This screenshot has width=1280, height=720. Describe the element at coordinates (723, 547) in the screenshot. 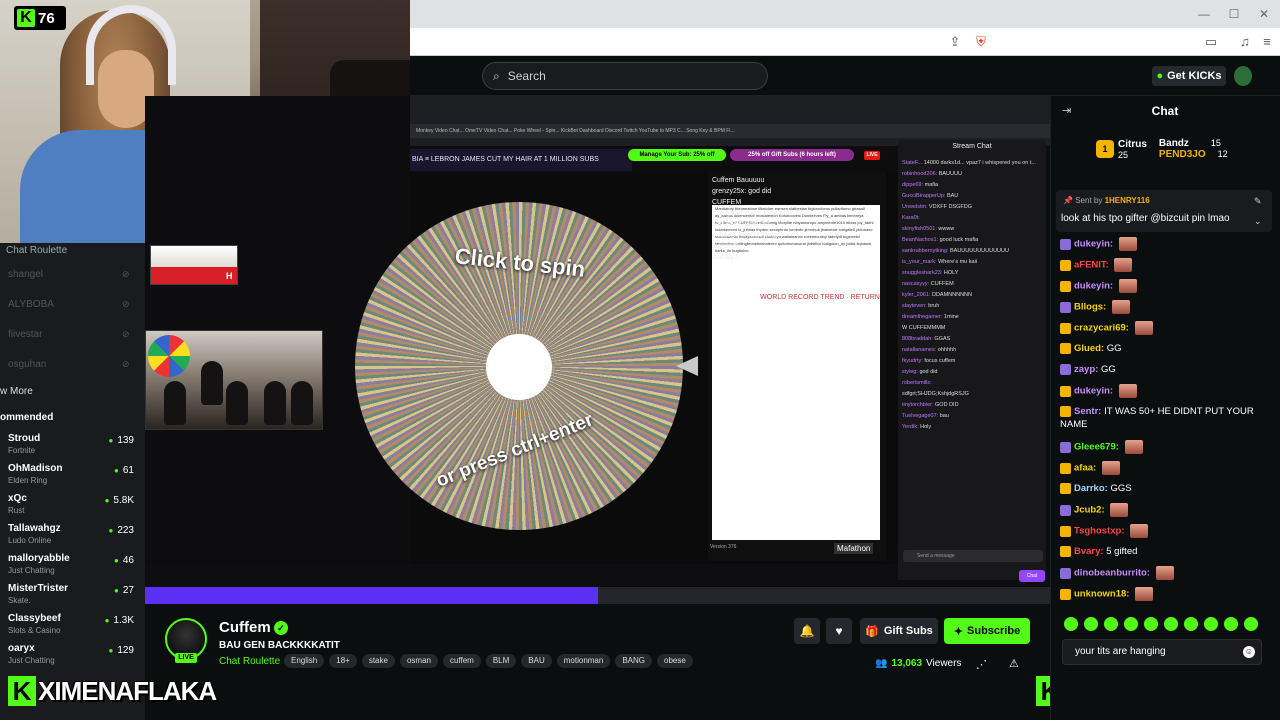

I see `inner-version-label: Version 376` at that location.